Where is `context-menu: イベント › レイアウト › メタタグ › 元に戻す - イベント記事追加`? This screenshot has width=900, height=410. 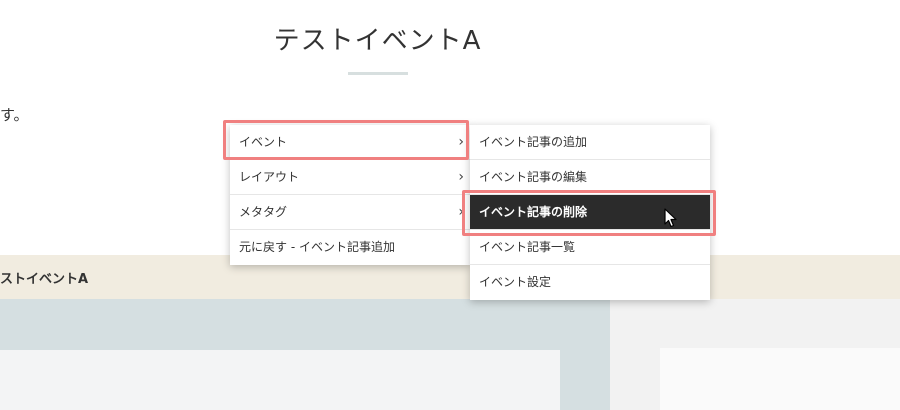 context-menu: イベント › レイアウト › メタタグ › 元に戻す - イベント記事追加 is located at coordinates (350, 195).